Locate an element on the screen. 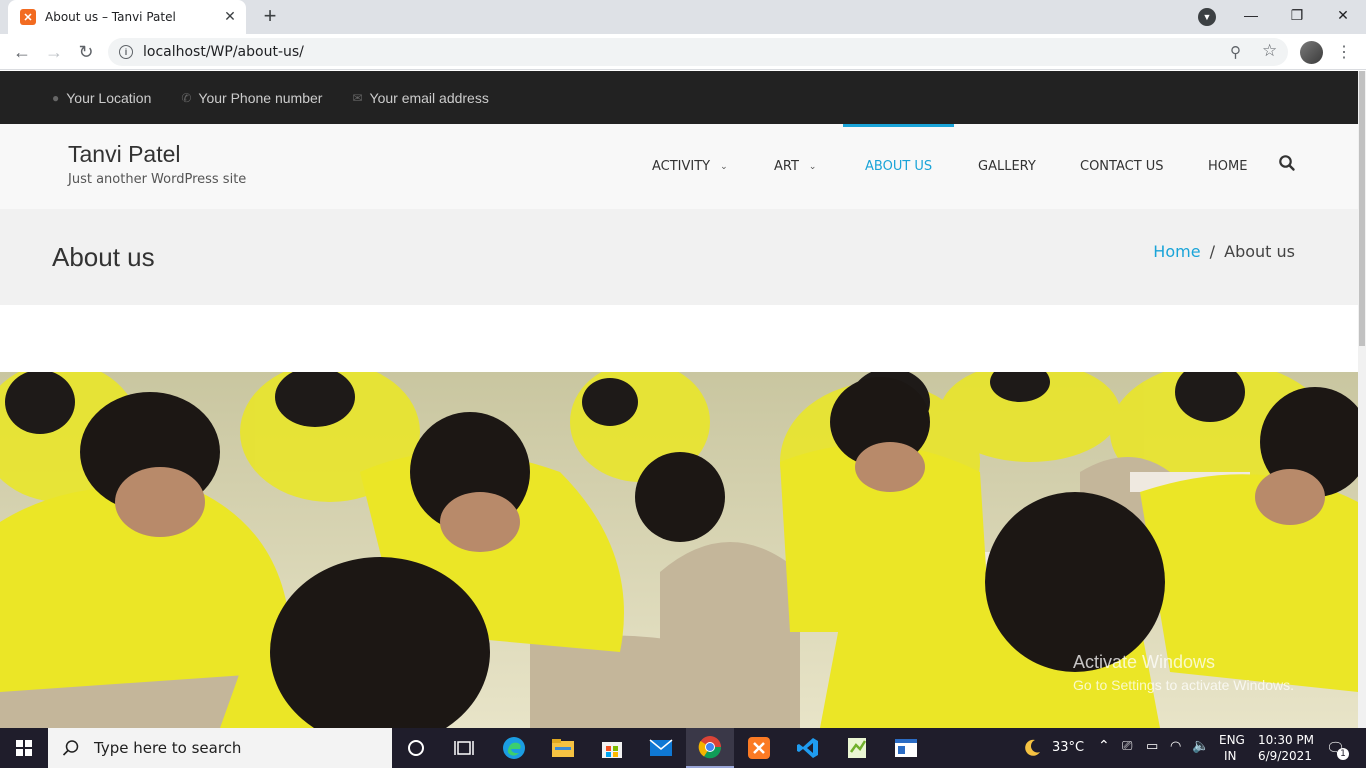  close-tab-icon: ✕ is located at coordinates (230, 16).